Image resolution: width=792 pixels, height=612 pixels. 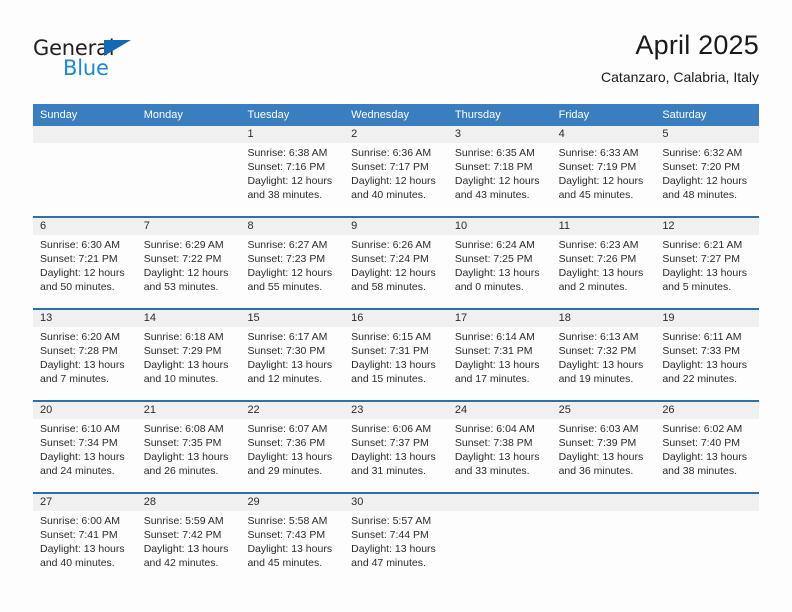 What do you see at coordinates (292, 410) in the screenshot?
I see `day-number: 22` at bounding box center [292, 410].